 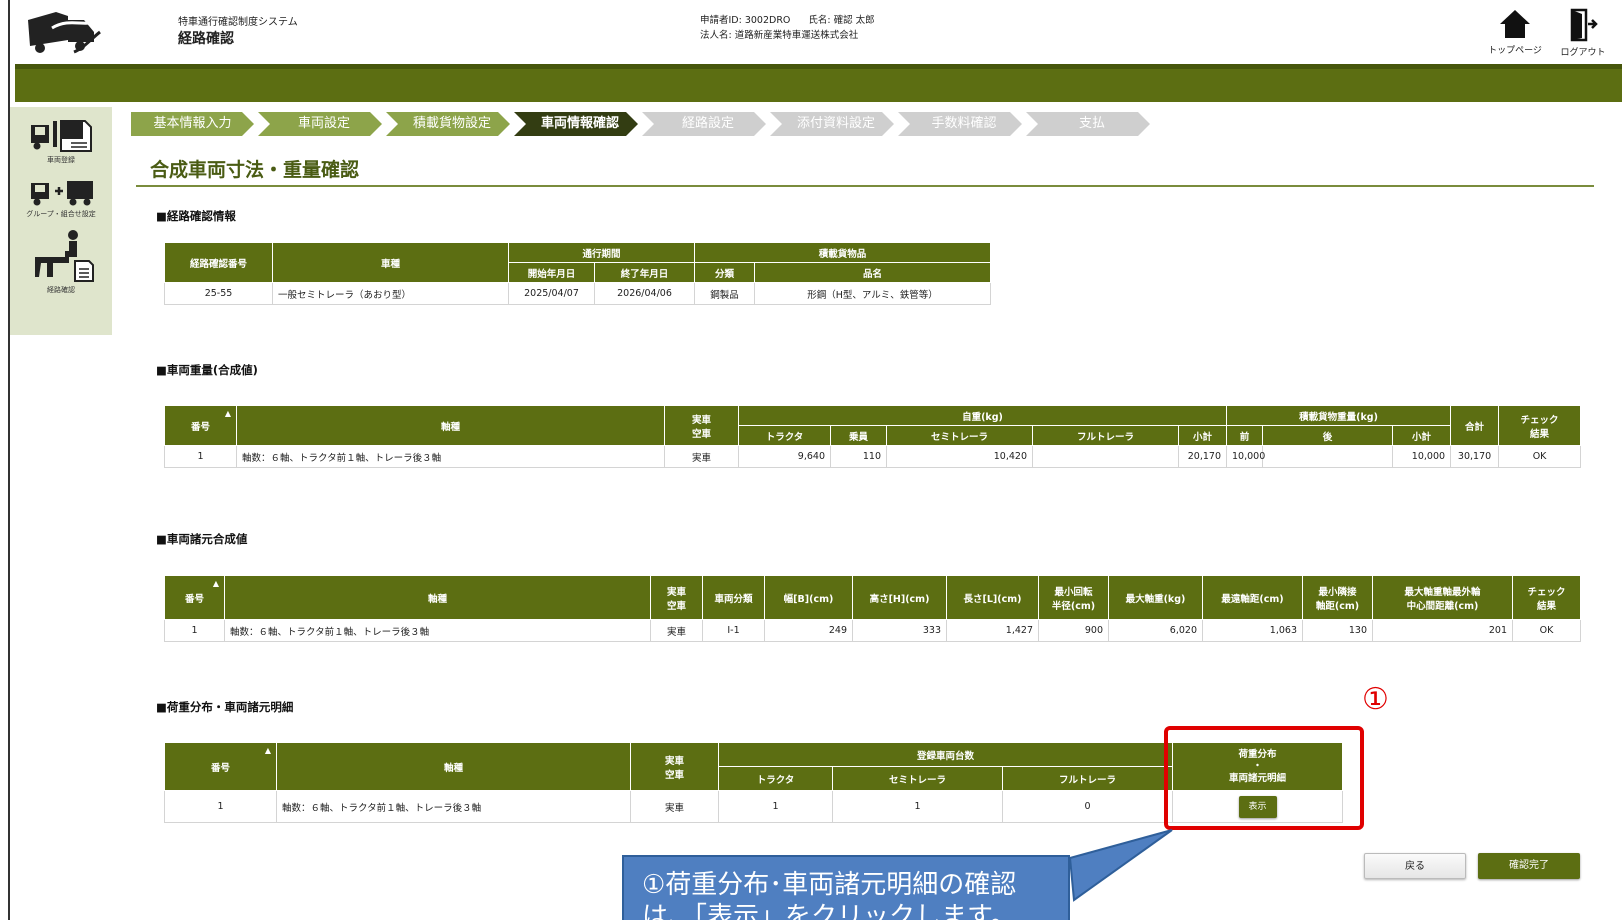 What do you see at coordinates (1529, 866) in the screenshot?
I see `confirm-complete-button: 確認完了` at bounding box center [1529, 866].